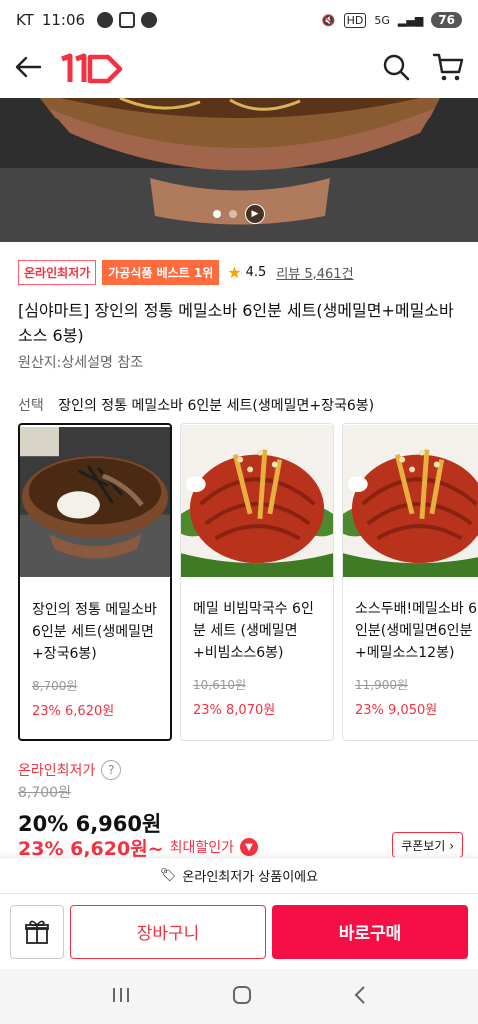 This screenshot has width=478, height=1024. What do you see at coordinates (28, 69) in the screenshot?
I see `back-arrow-icon` at bounding box center [28, 69].